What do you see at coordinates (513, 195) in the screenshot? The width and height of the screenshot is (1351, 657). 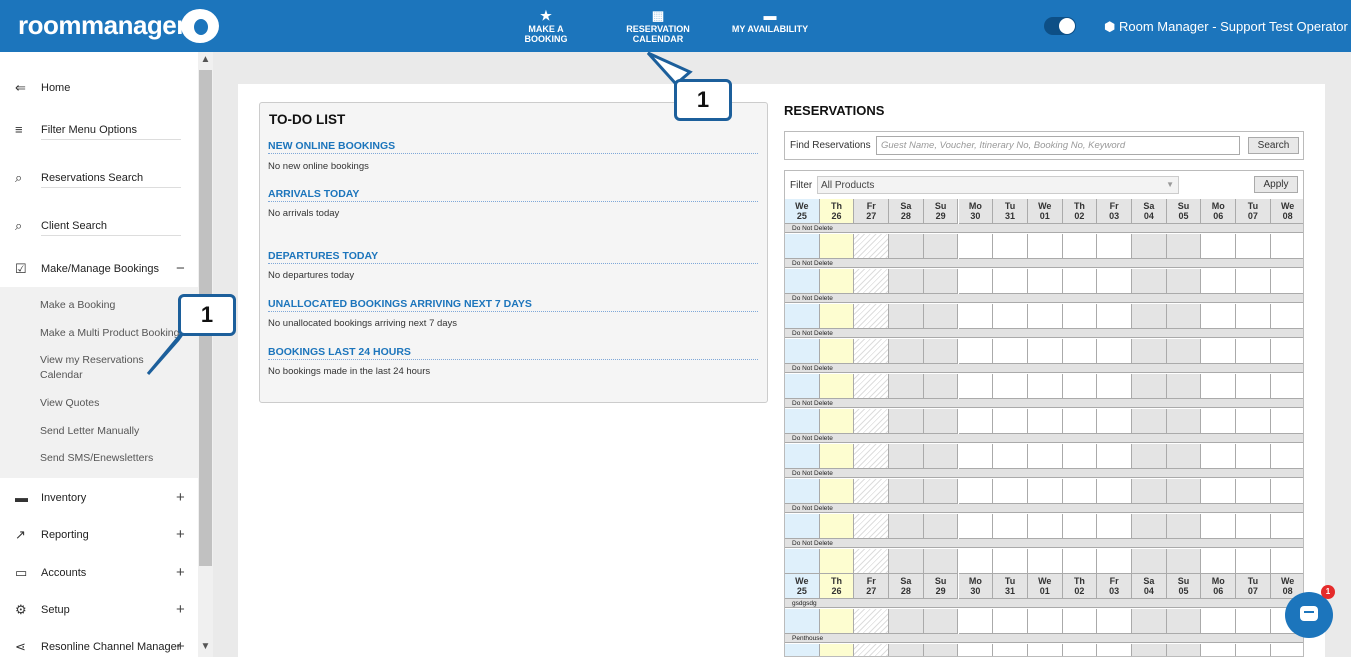 I see `todo-heading-arrivals: ARRIVALS TODAY` at bounding box center [513, 195].